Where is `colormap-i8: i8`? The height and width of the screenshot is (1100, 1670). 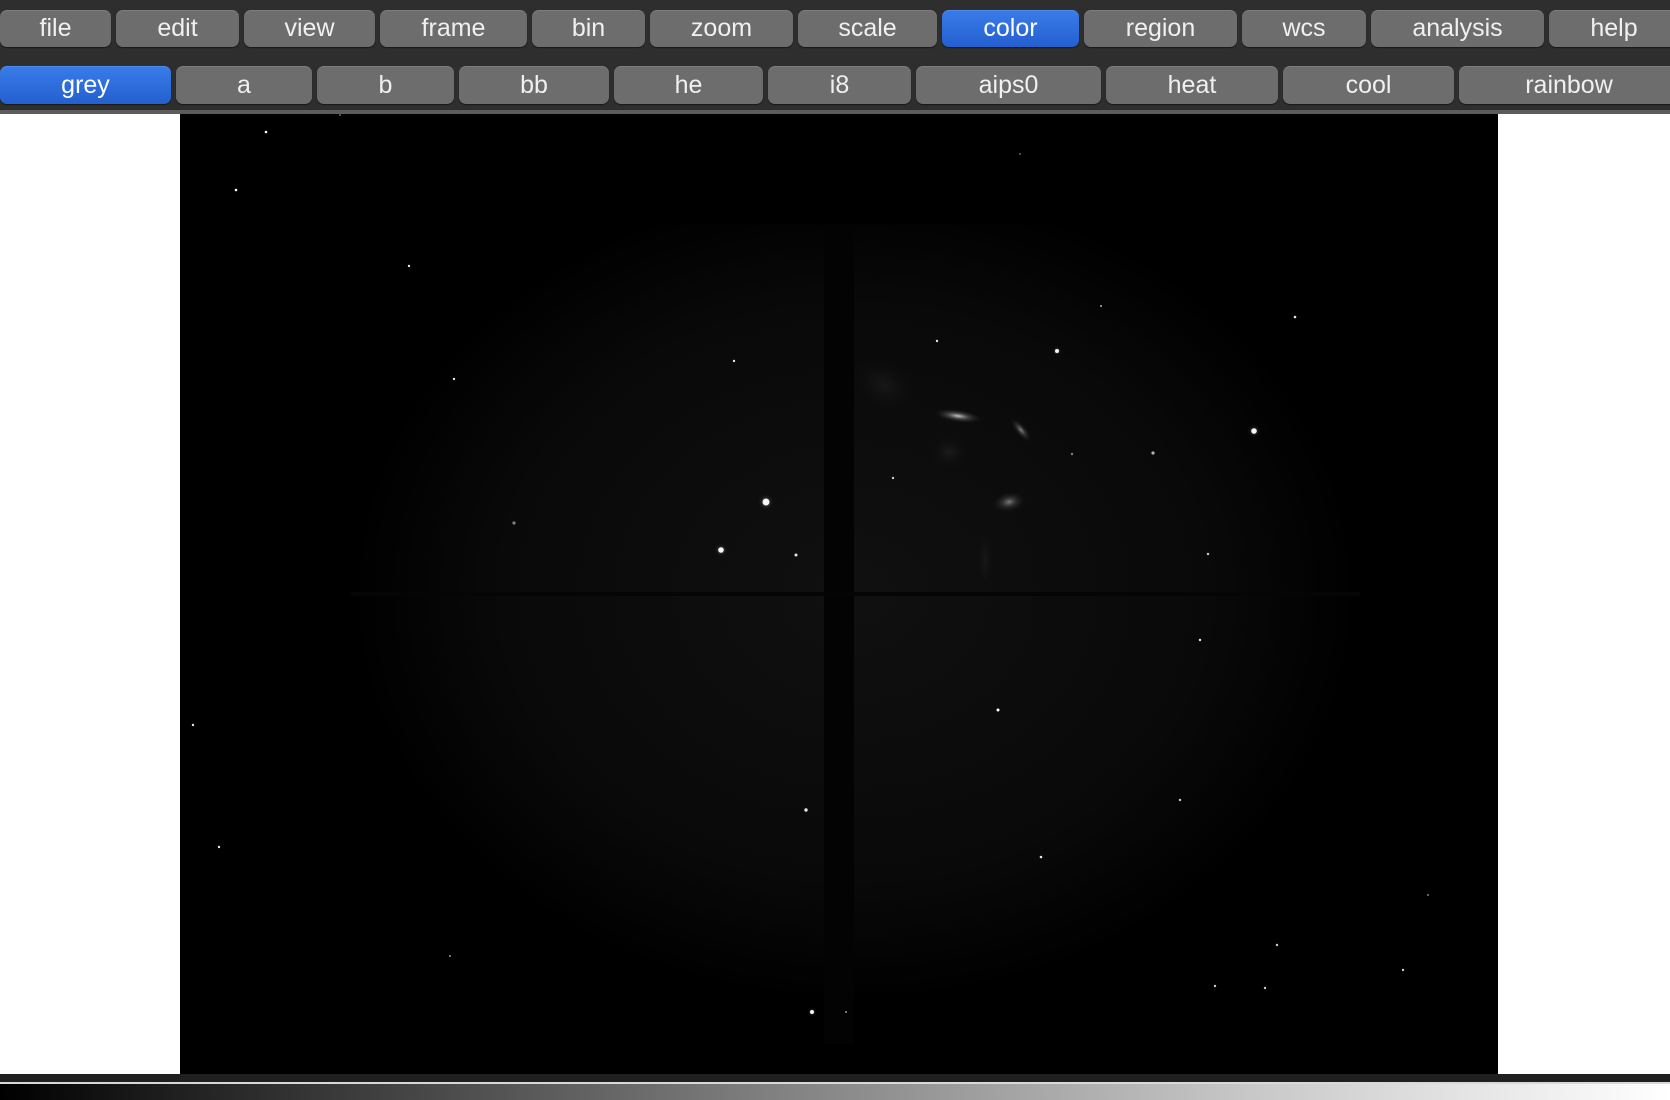
colormap-i8: i8 is located at coordinates (839, 85).